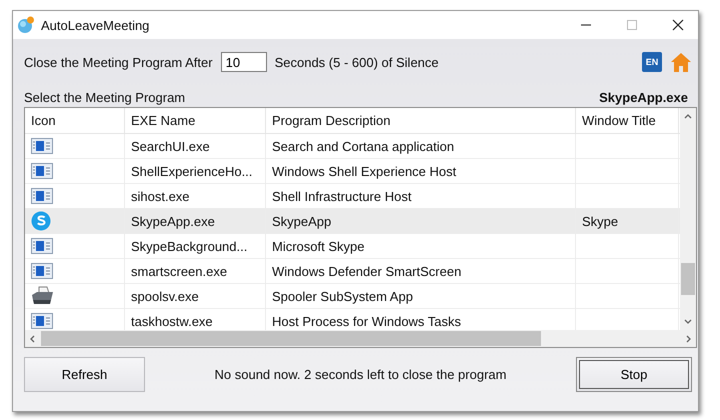  I want to click on table-cell: Microsoft Skype, so click(421, 246).